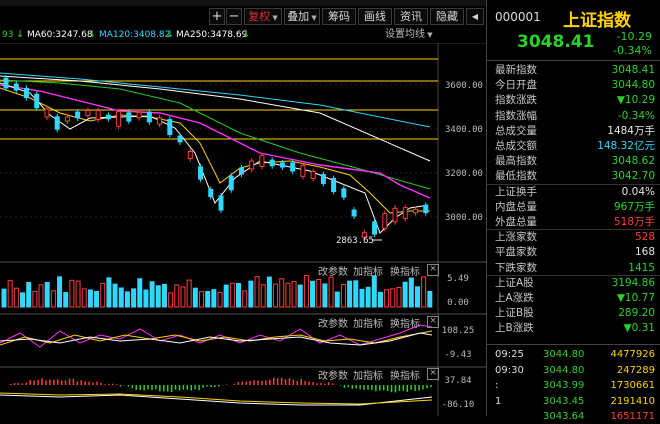 The width and height of the screenshot is (660, 424). Describe the element at coordinates (92, 35) in the screenshot. I see `arrow-down-icon: ↓` at that location.